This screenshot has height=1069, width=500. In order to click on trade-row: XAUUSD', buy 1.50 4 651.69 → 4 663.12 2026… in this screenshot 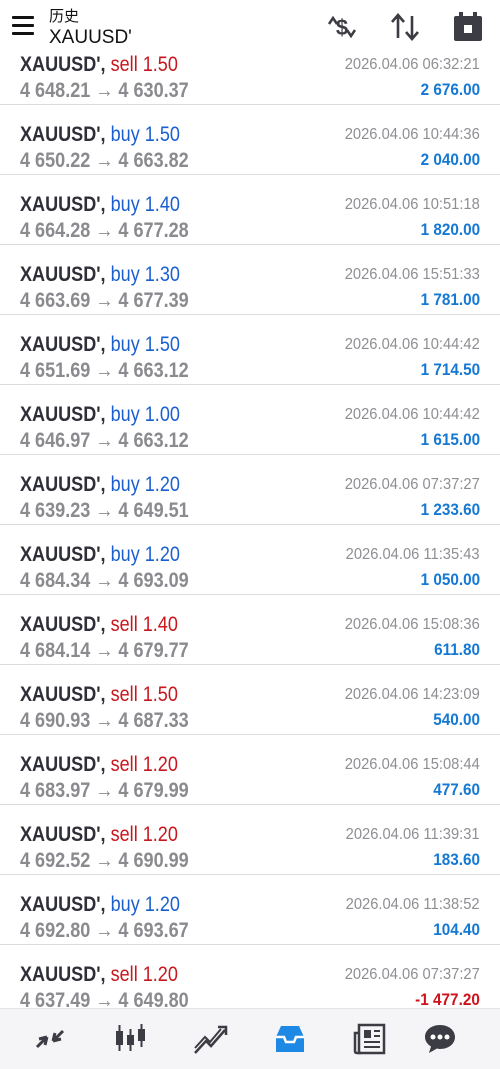, I will do `click(250, 350)`.